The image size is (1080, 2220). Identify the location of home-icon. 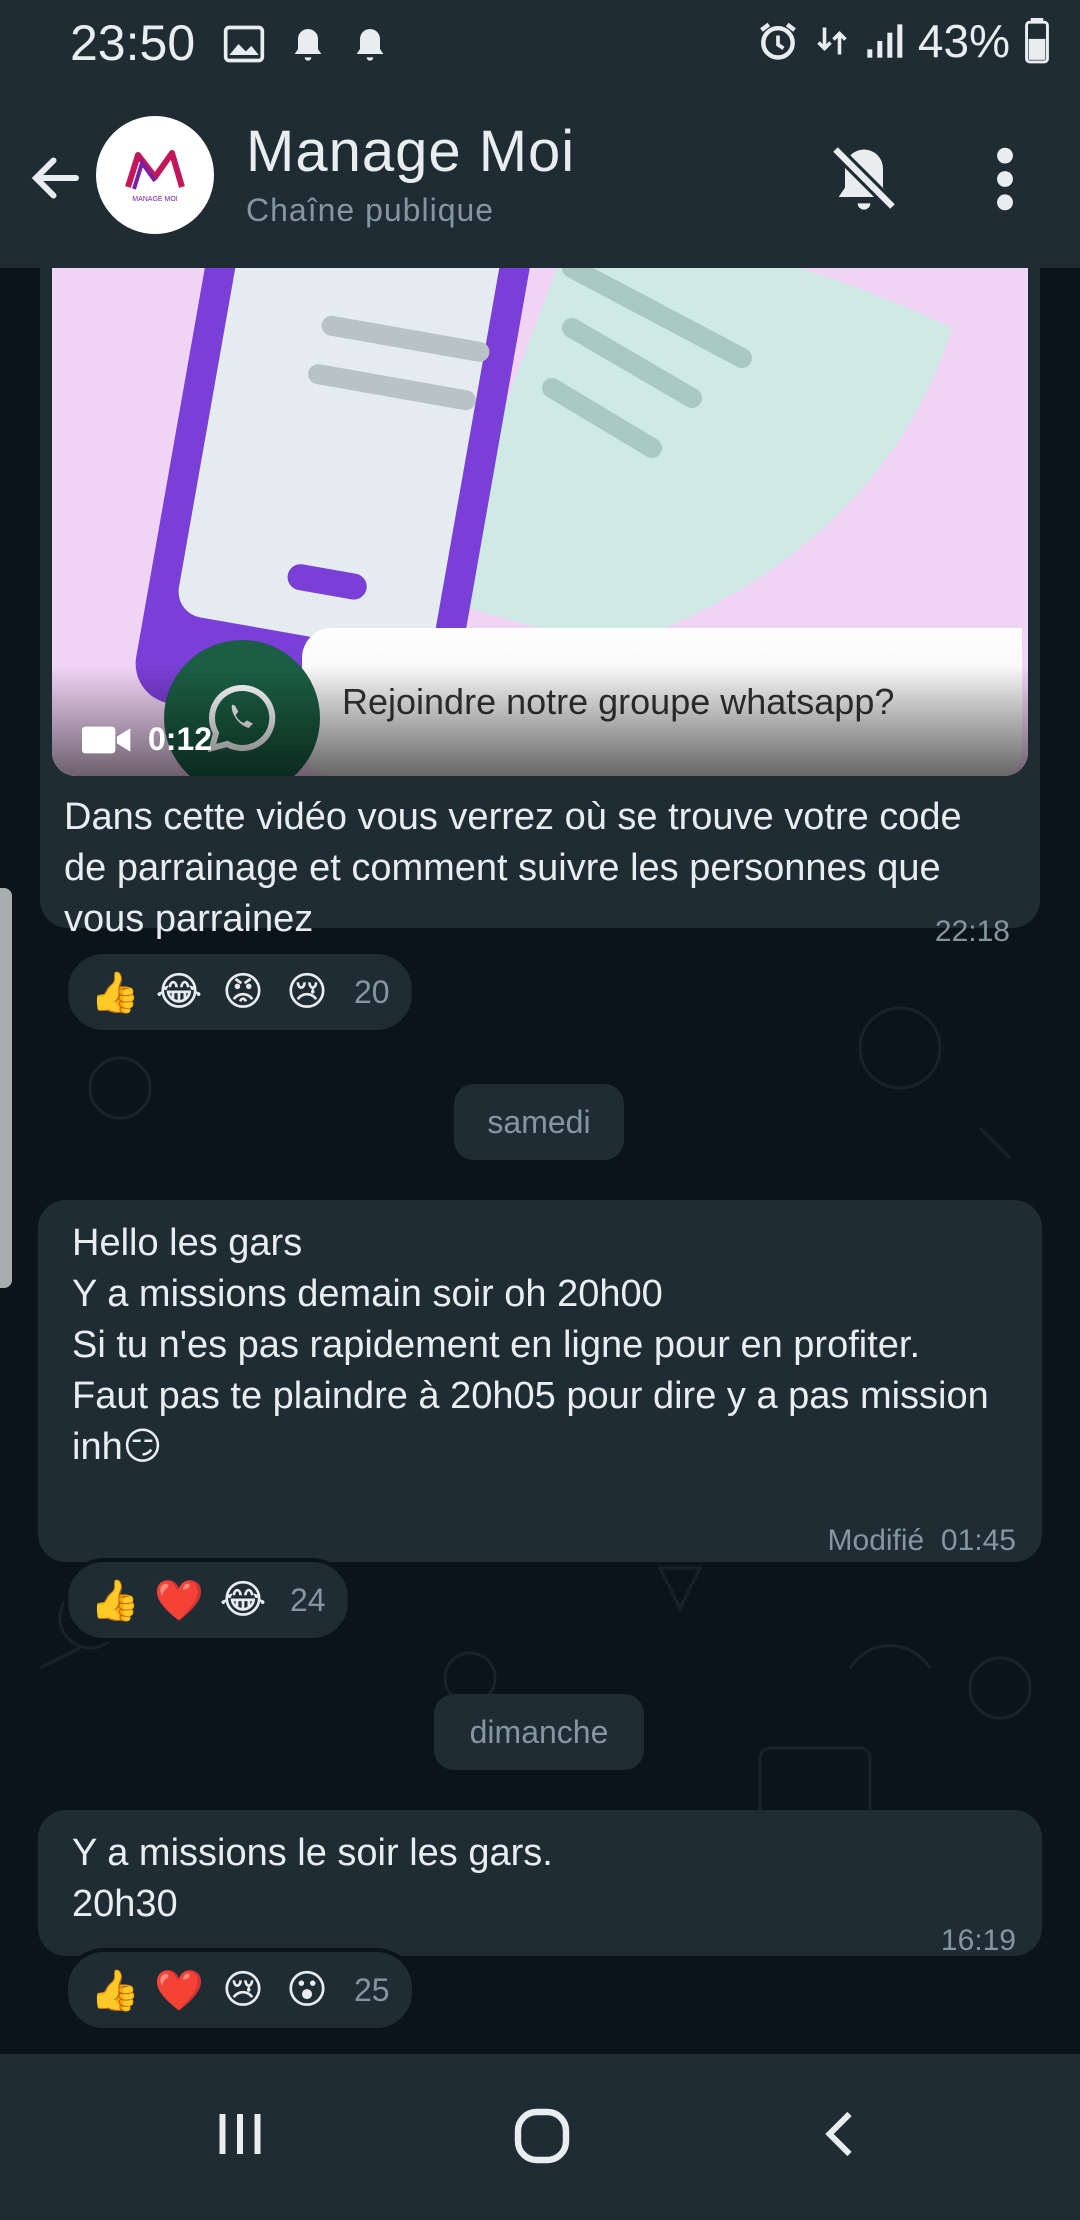
(542, 2136).